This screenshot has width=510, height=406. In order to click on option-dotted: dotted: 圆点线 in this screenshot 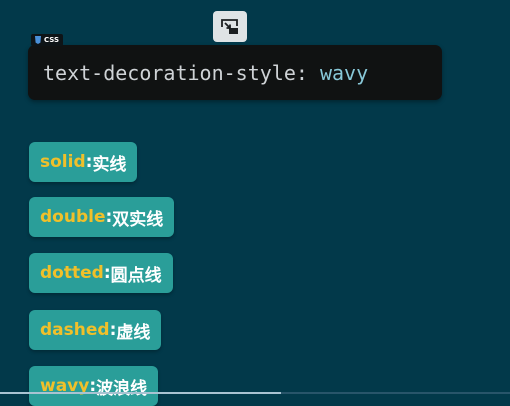, I will do `click(101, 273)`.